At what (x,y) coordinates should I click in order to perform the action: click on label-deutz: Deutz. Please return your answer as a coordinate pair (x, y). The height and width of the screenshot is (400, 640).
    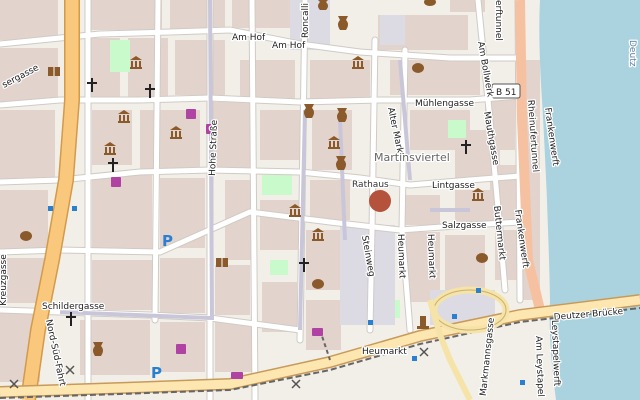
    Looking at the image, I should click on (632, 53).